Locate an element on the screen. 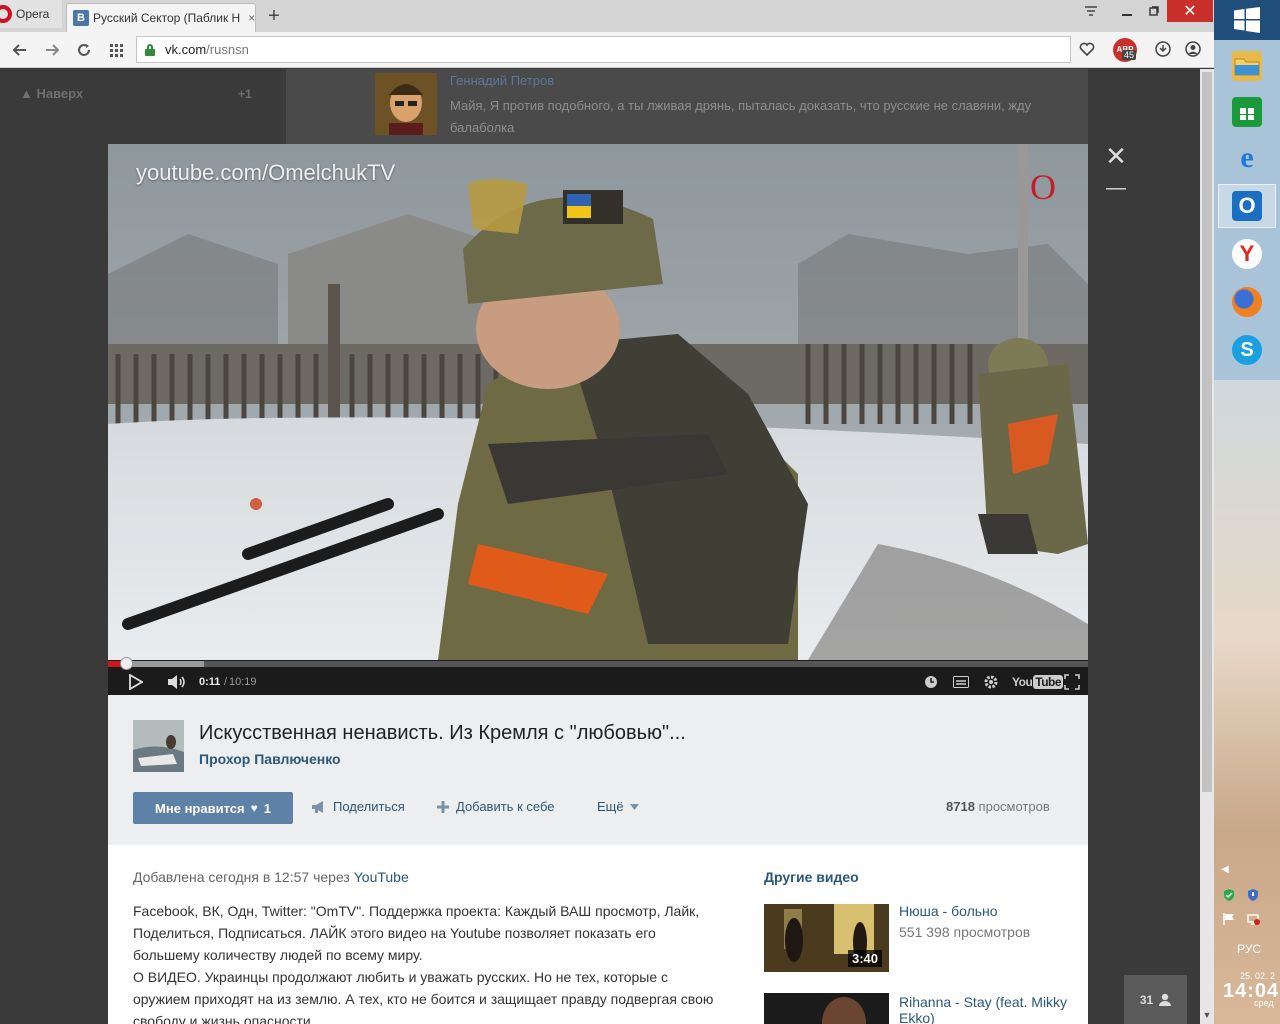  opera-icon: O is located at coordinates (1247, 206).